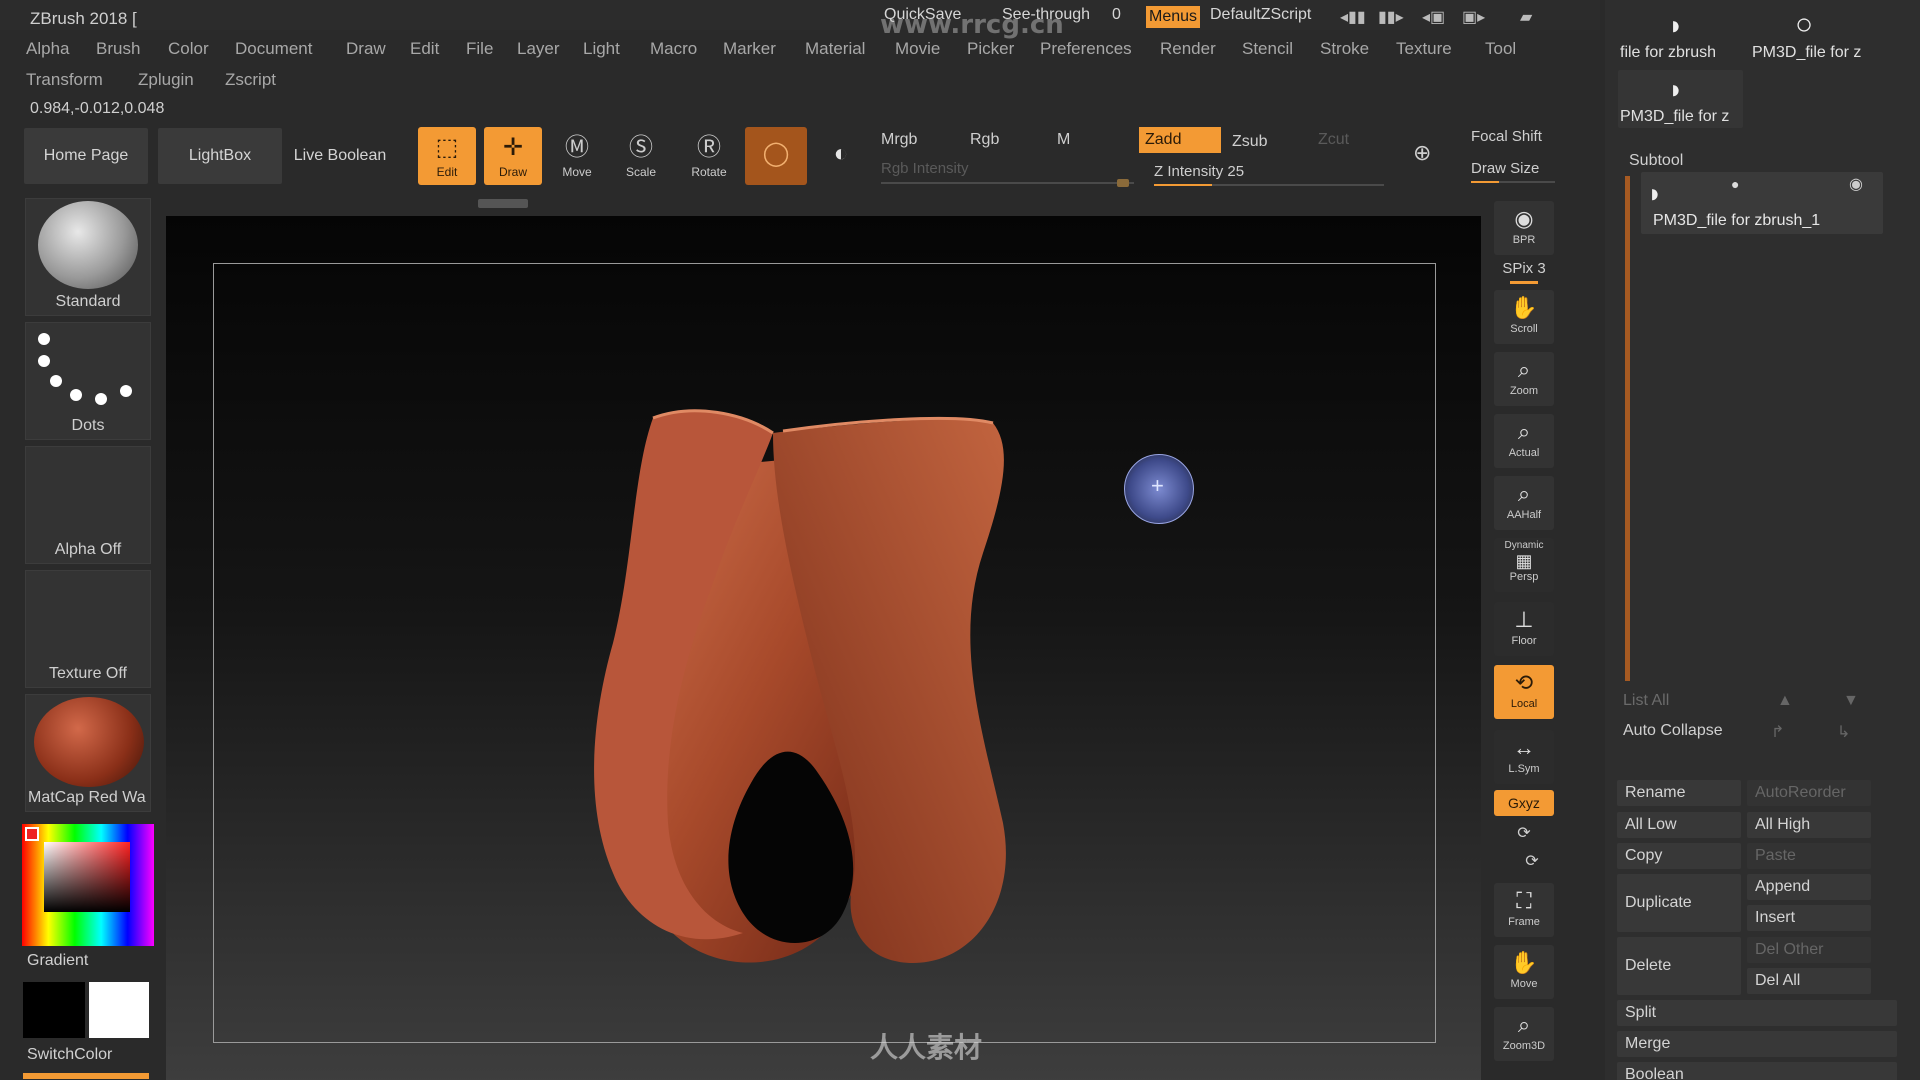 Image resolution: width=1920 pixels, height=1080 pixels. Describe the element at coordinates (88, 505) in the screenshot. I see `alpha-slot: Alpha Off` at that location.